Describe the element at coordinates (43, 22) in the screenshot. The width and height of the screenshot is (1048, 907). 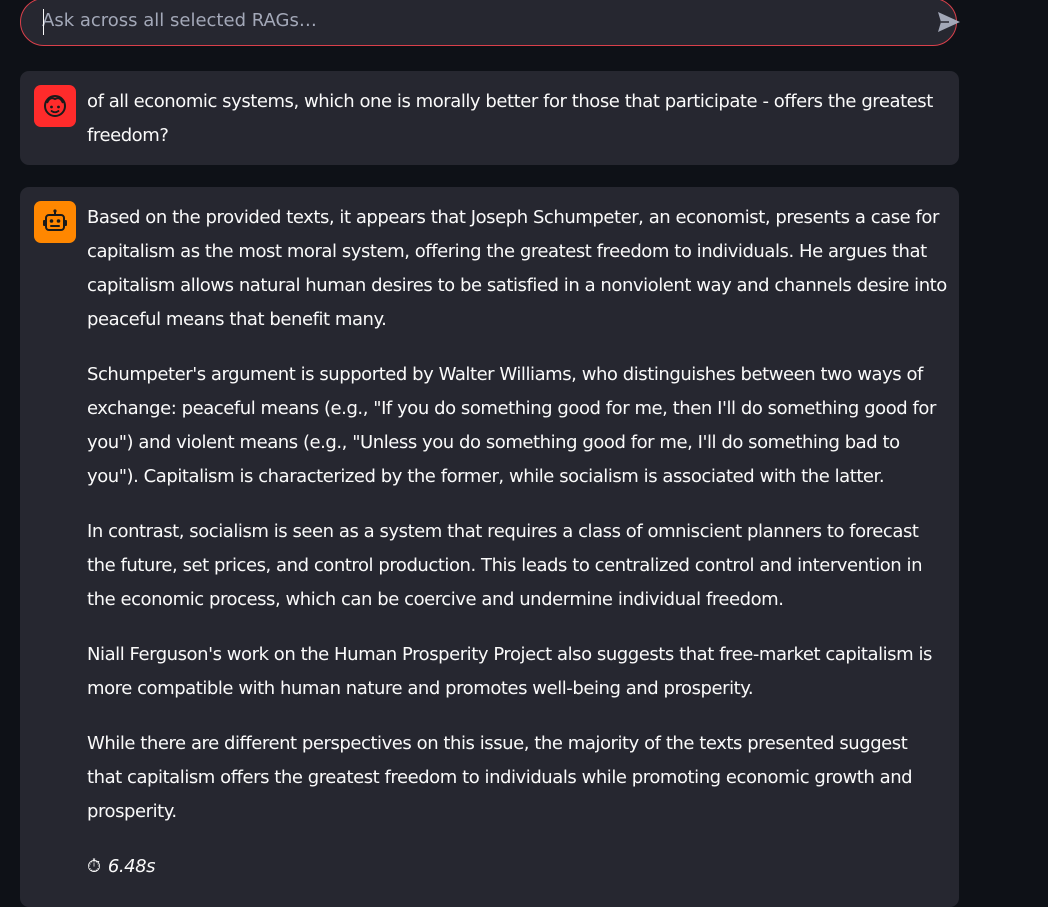
I see `text-caret` at that location.